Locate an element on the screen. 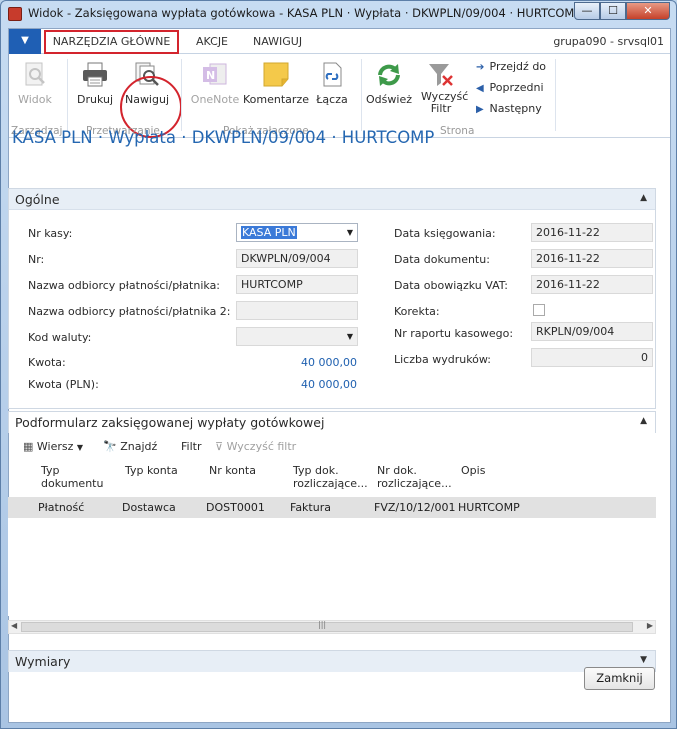 This screenshot has width=677, height=729. print-label: Drukuj is located at coordinates (95, 99).